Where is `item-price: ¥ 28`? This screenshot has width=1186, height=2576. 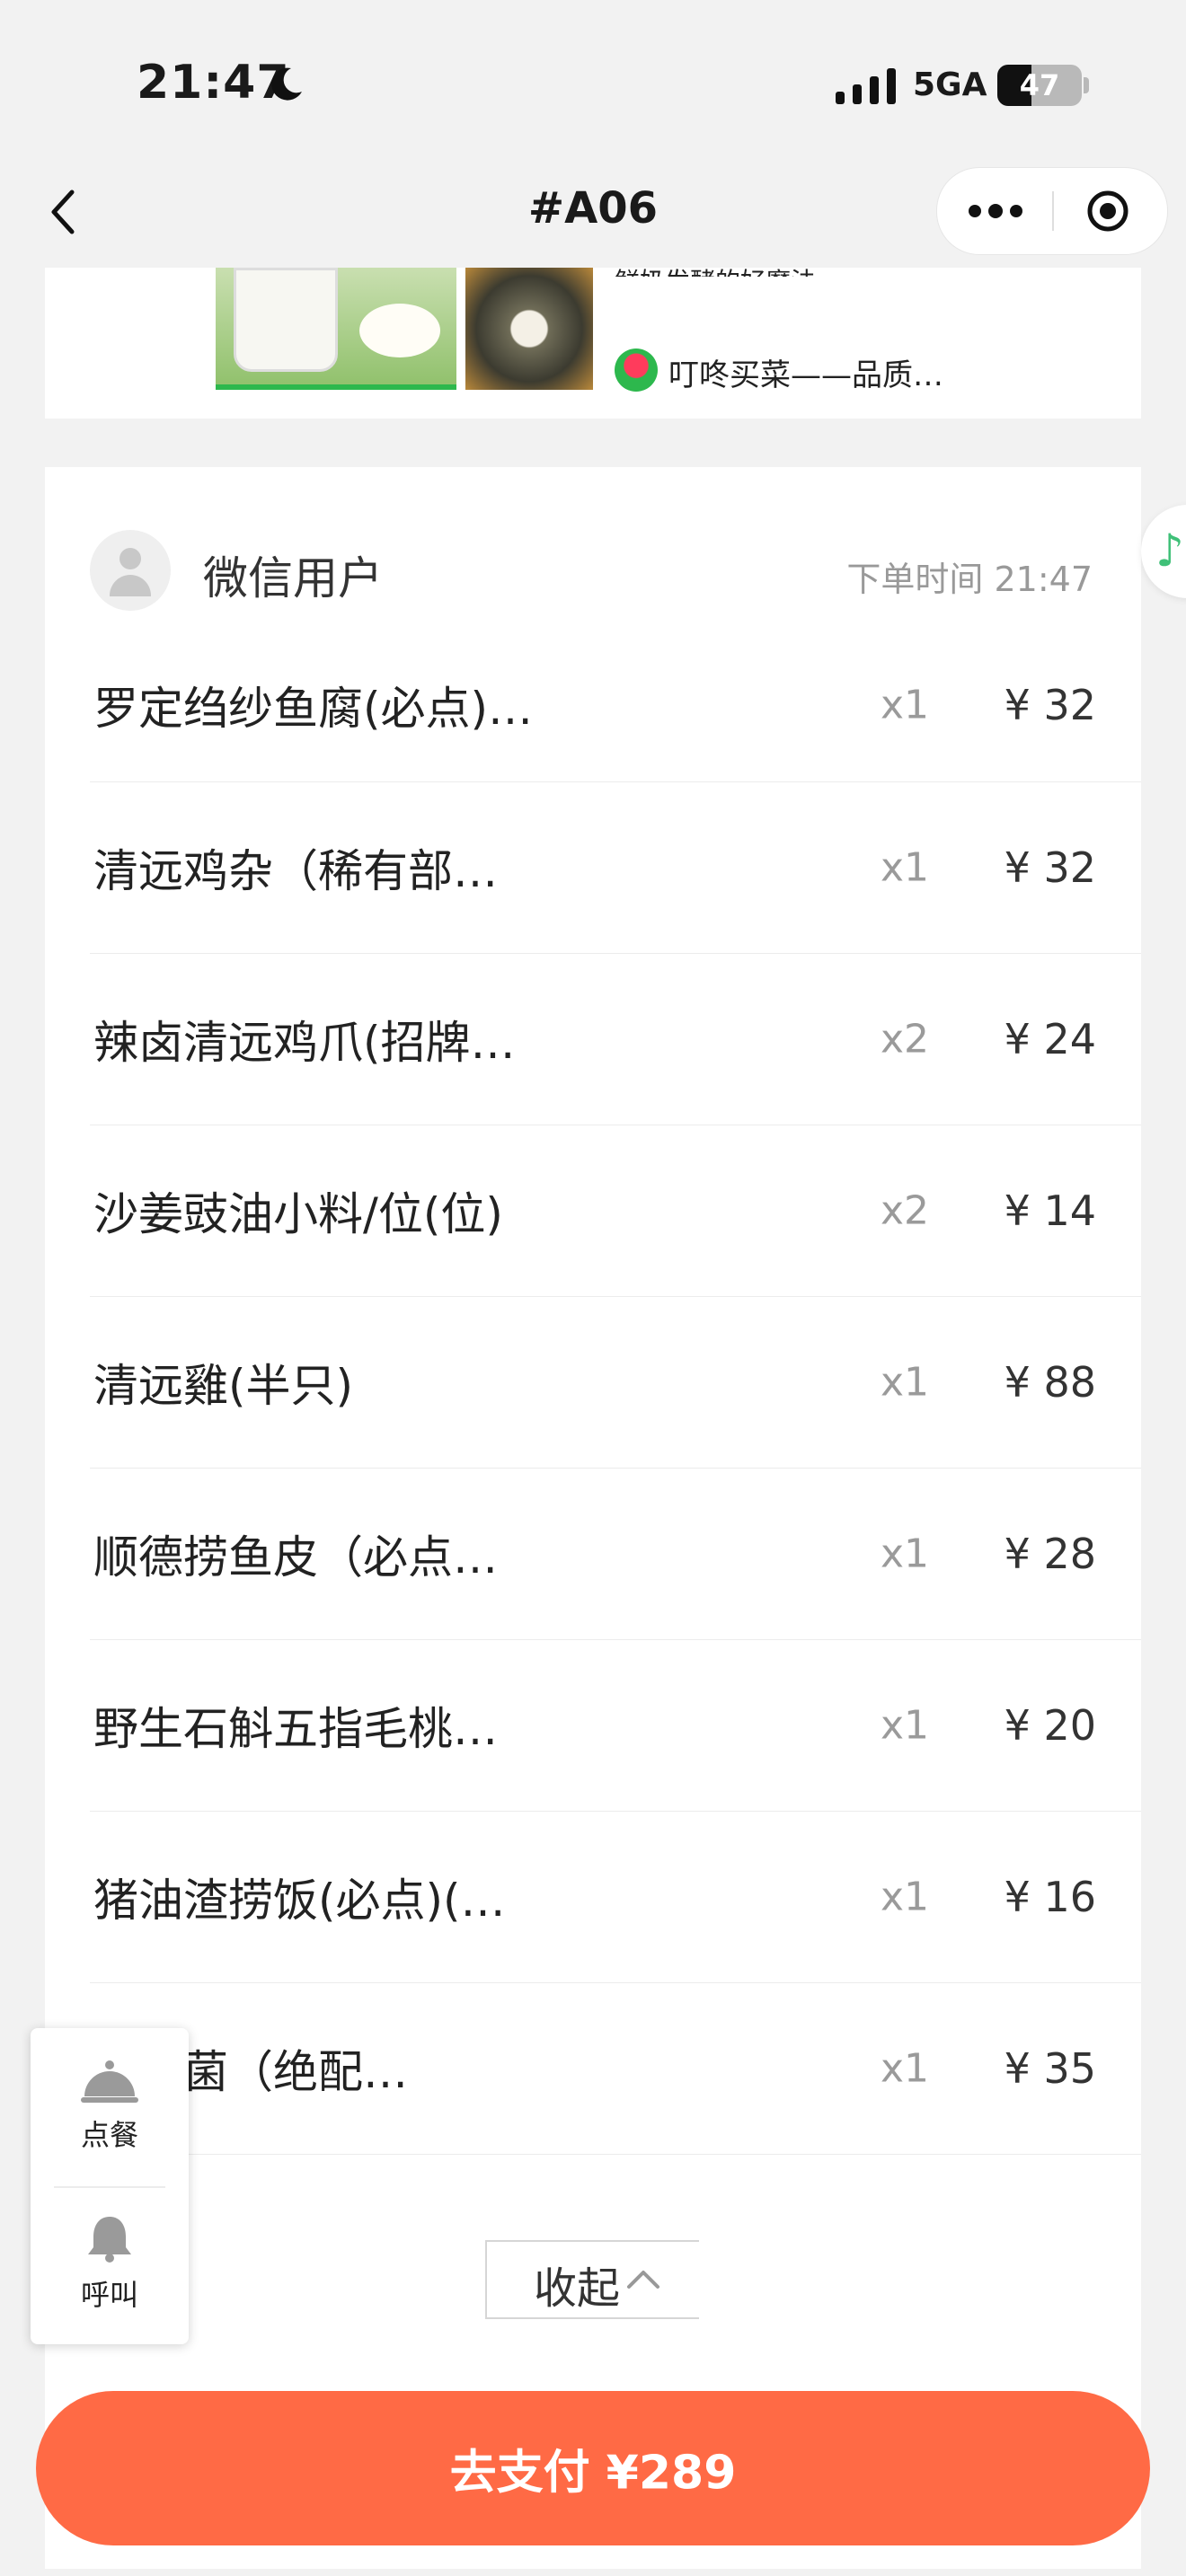 item-price: ¥ 28 is located at coordinates (1050, 1554).